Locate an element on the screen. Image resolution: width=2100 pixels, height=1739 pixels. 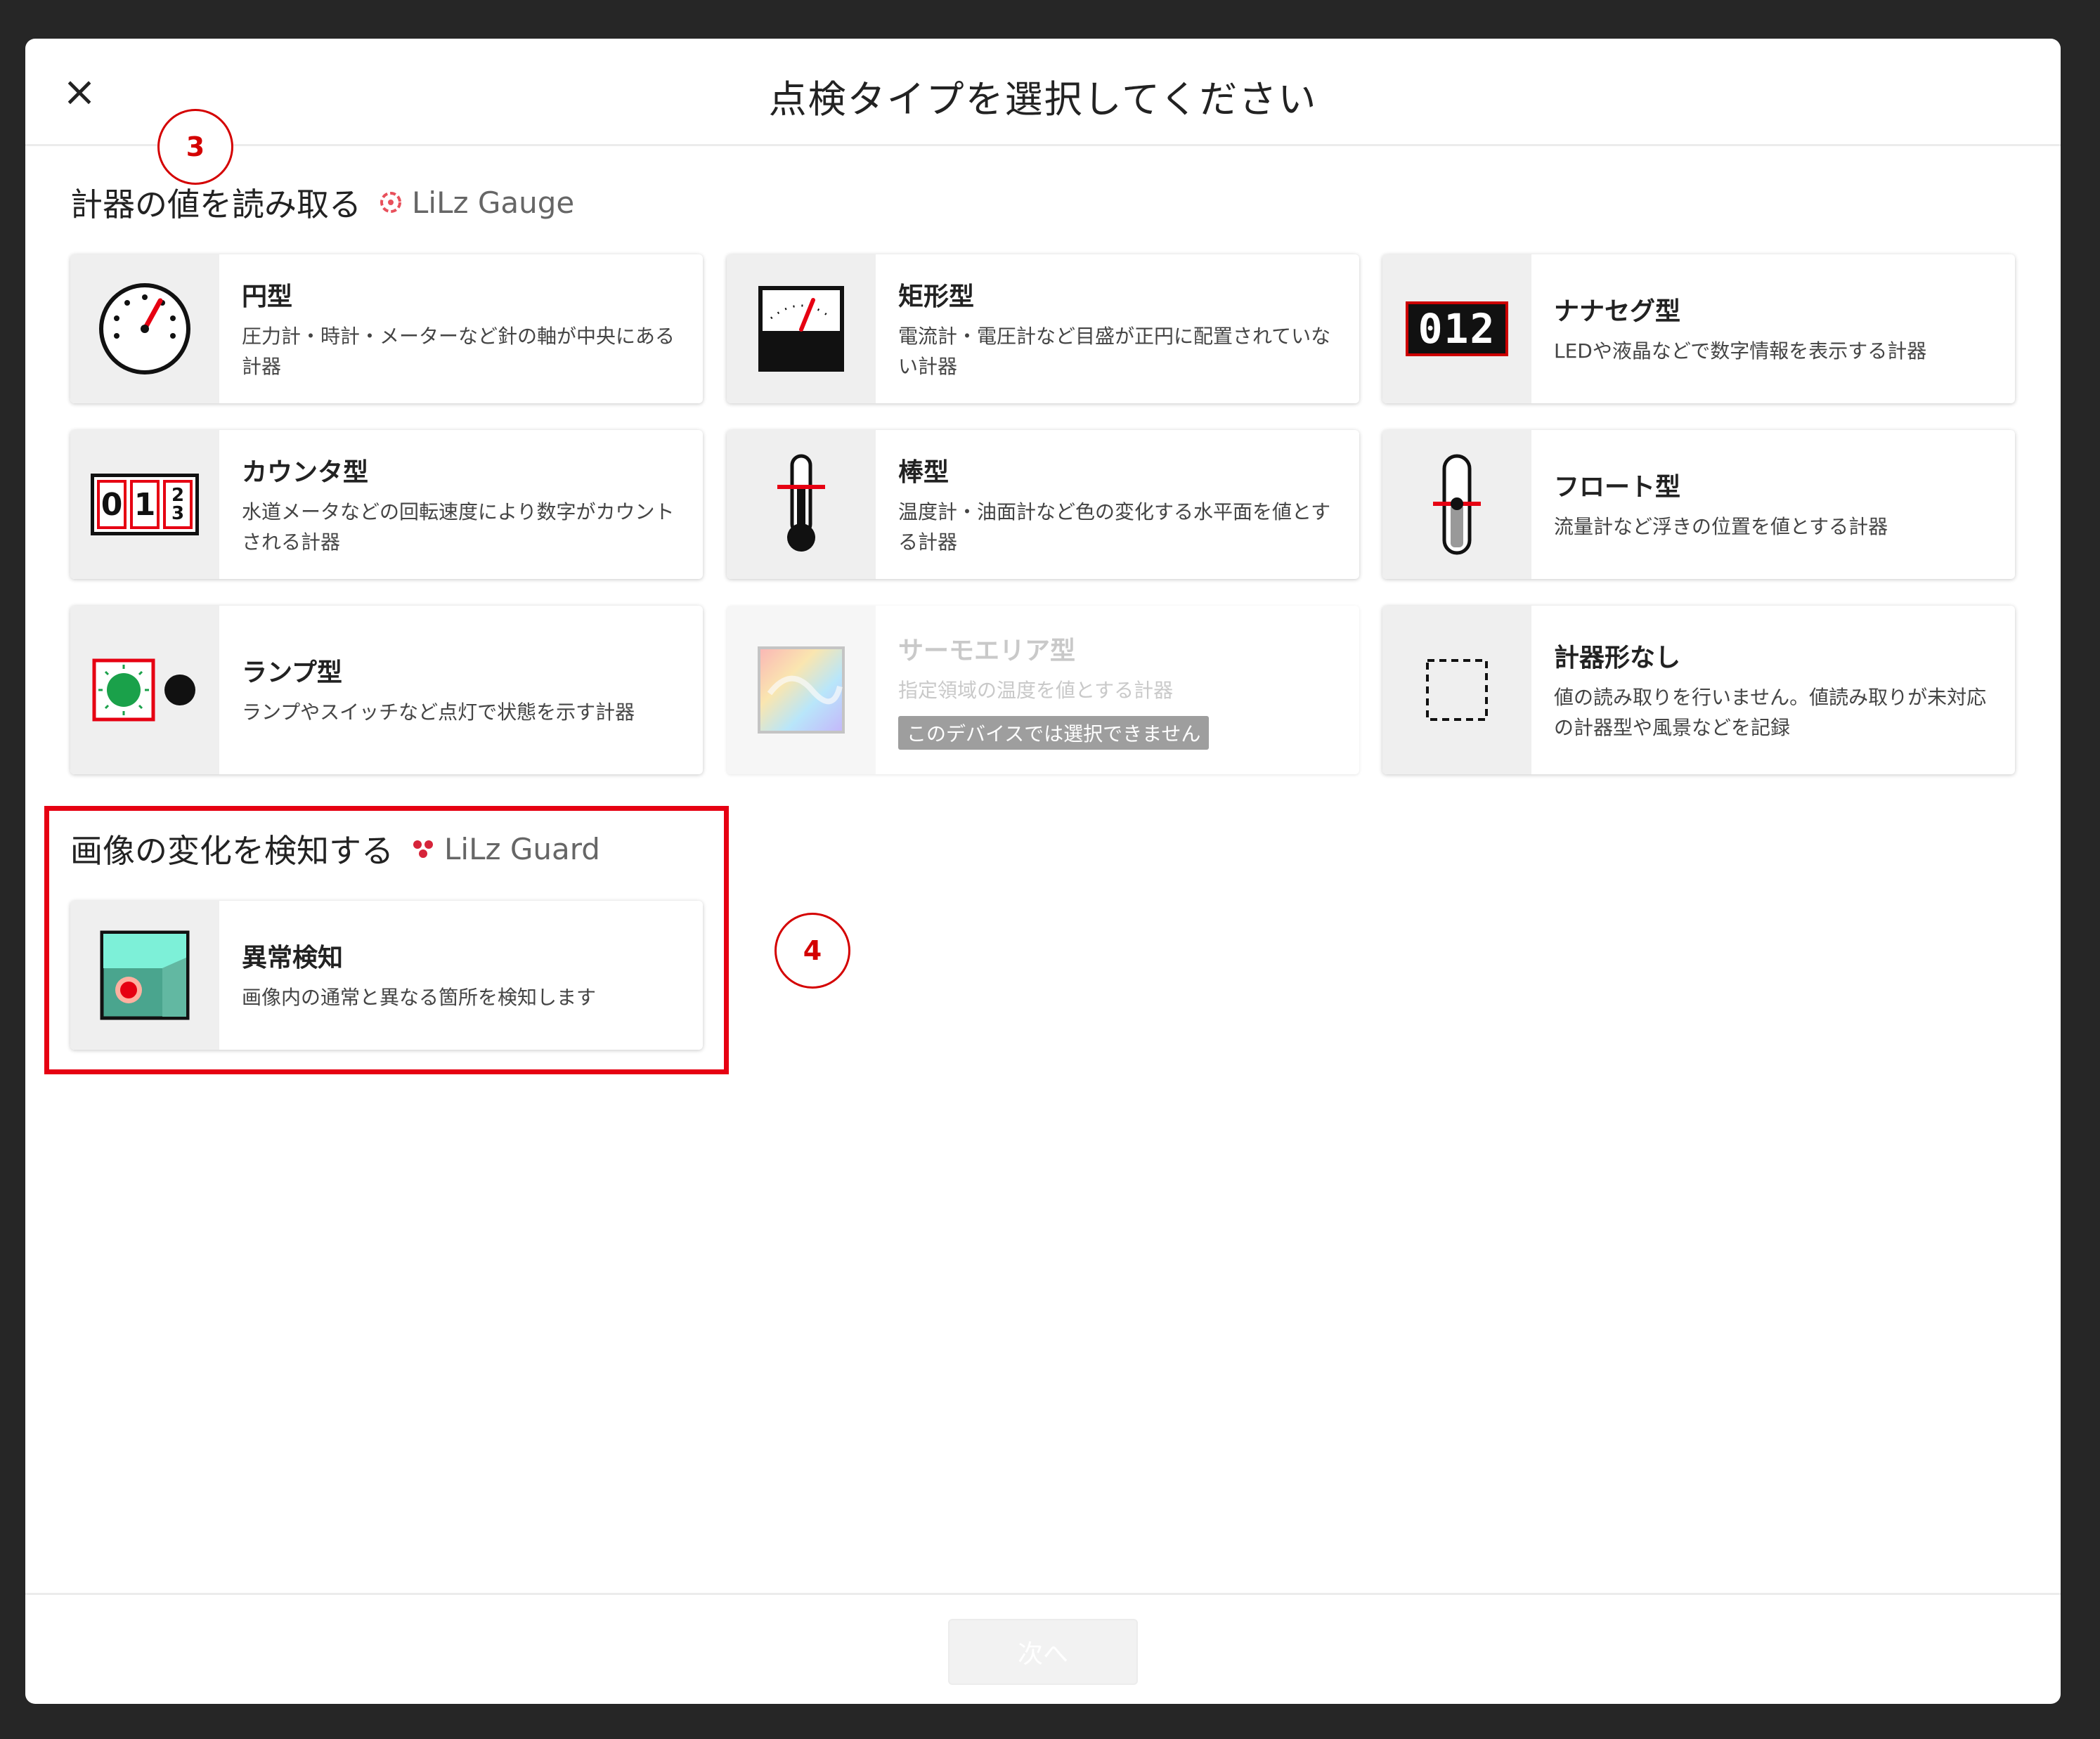
lilz-gauge-brand: LiLz Gauge is located at coordinates (475, 203).